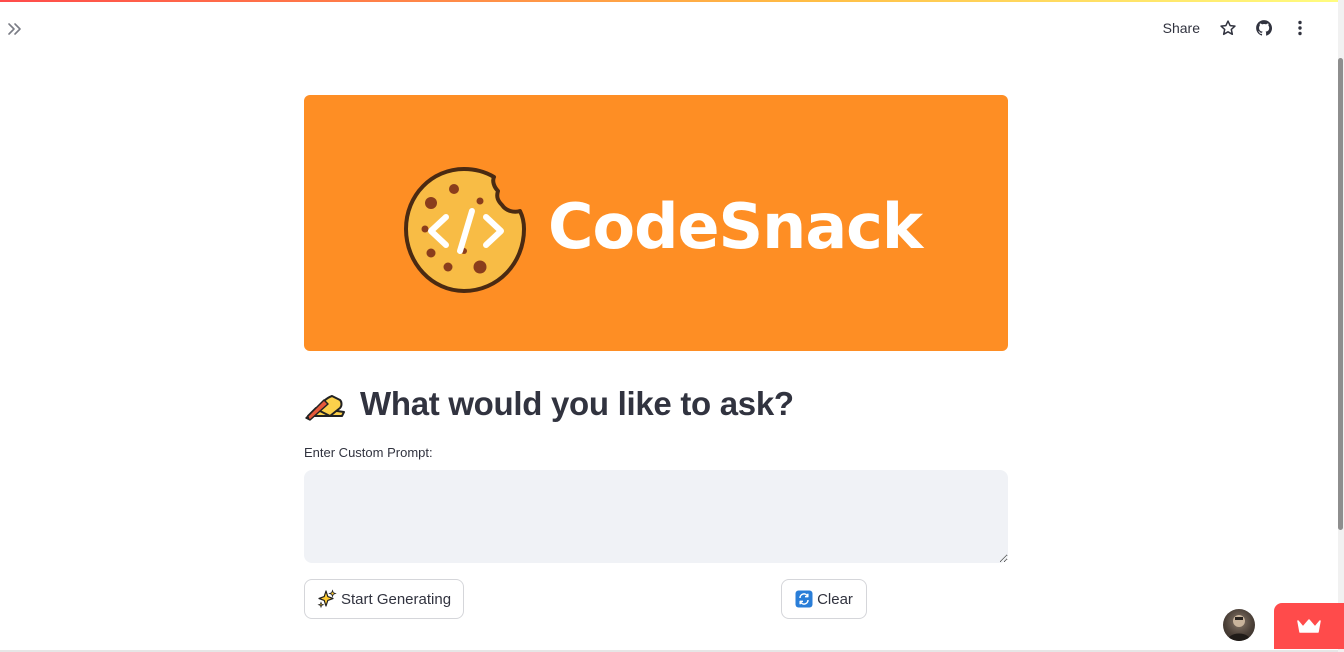 The image size is (1344, 652). I want to click on hosted-badge, so click(1309, 626).